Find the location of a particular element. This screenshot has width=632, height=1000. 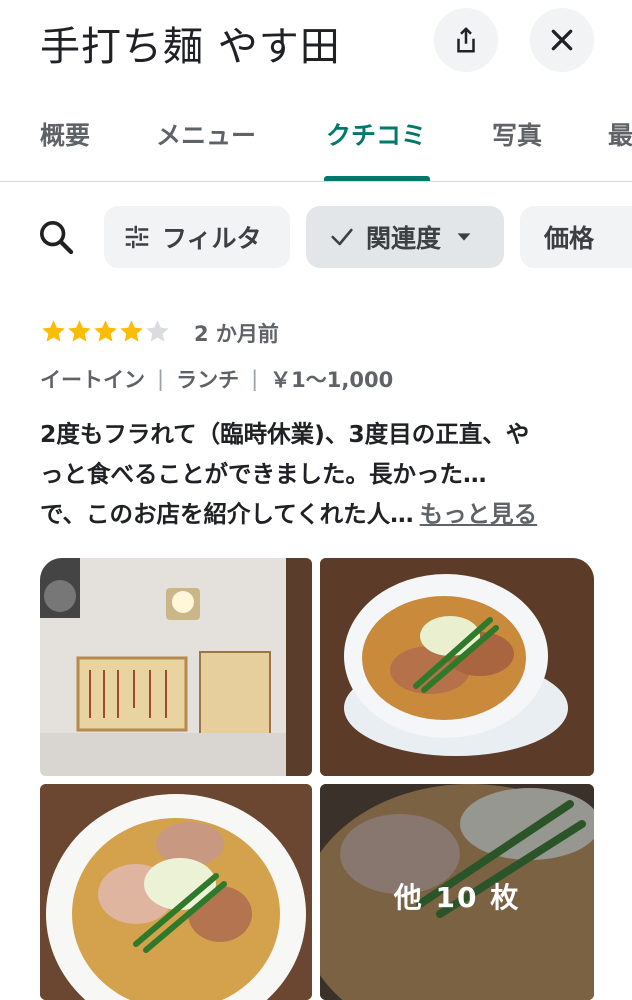

filter-button: フィルタ is located at coordinates (197, 237).